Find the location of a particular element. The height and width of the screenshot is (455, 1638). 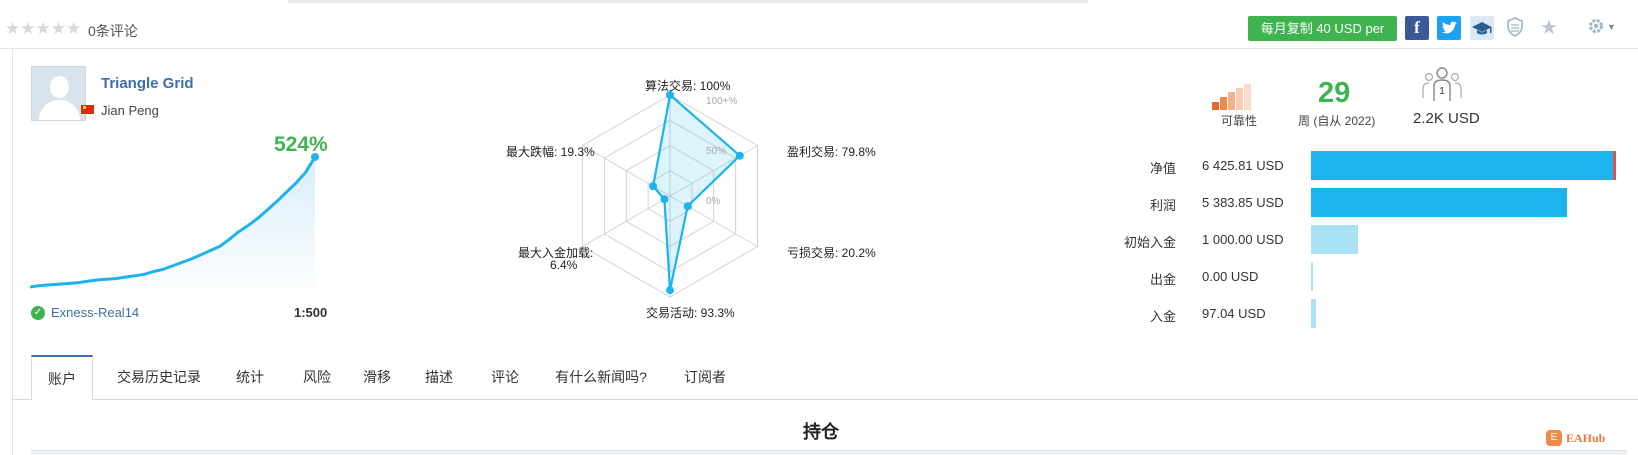

tab-3: 风险 is located at coordinates (317, 377).